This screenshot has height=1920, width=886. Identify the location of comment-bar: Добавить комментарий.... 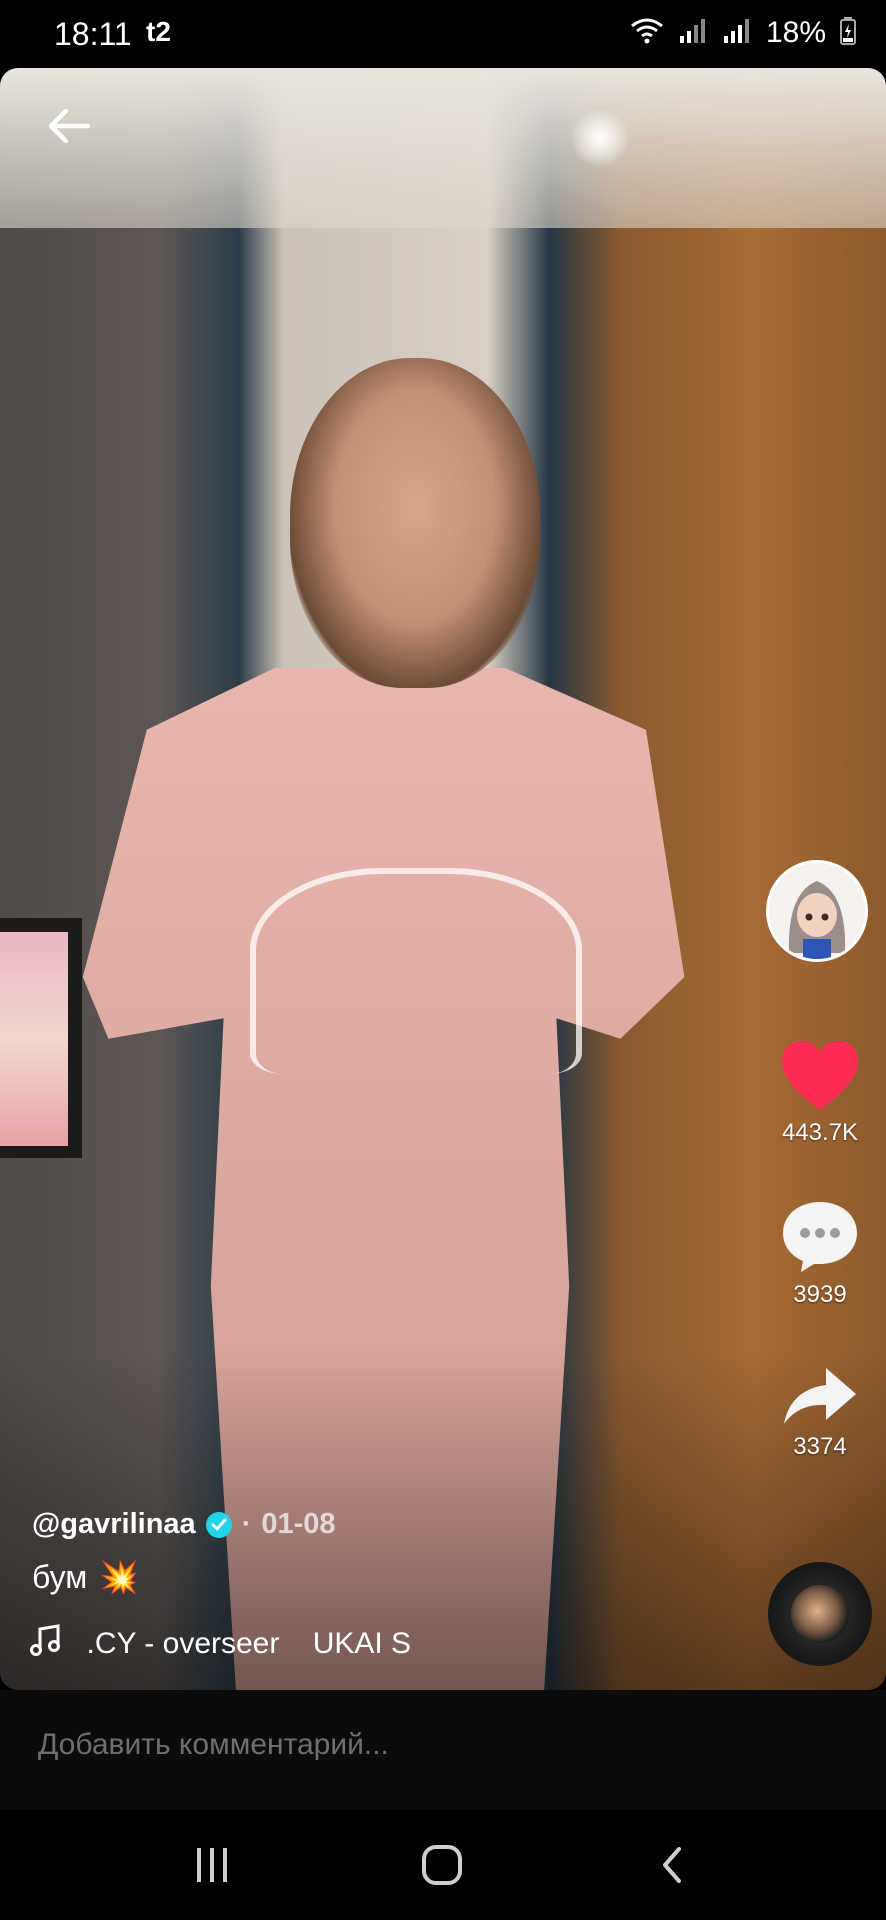
(443, 1750).